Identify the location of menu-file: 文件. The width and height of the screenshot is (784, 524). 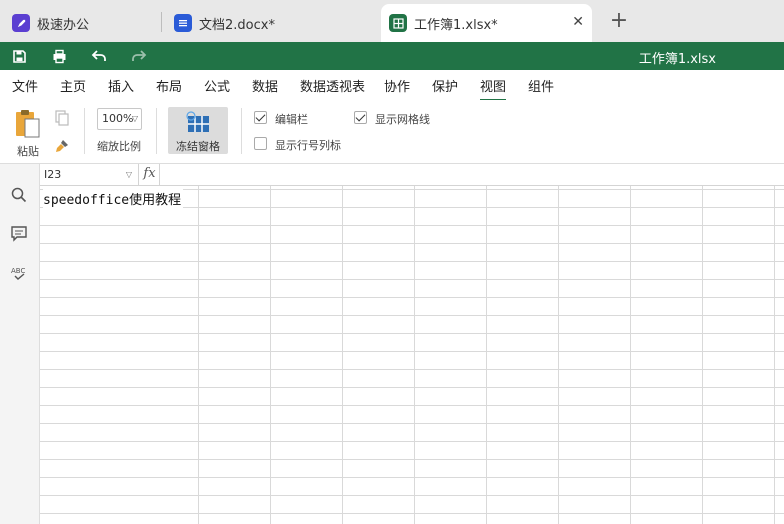
(25, 85).